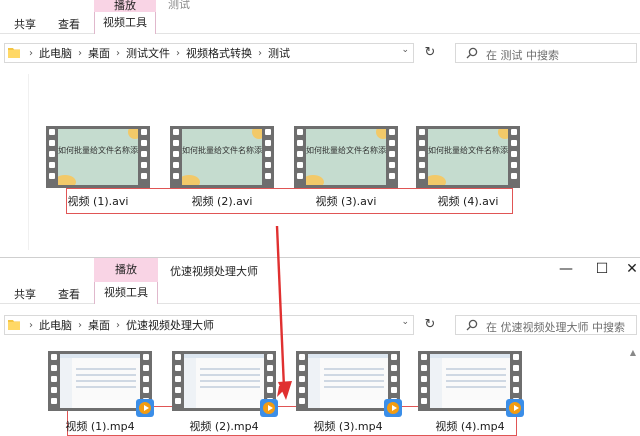 Image resolution: width=640 pixels, height=436 pixels. Describe the element at coordinates (100, 426) in the screenshot. I see `file-name: 视频 (1).mp4` at that location.